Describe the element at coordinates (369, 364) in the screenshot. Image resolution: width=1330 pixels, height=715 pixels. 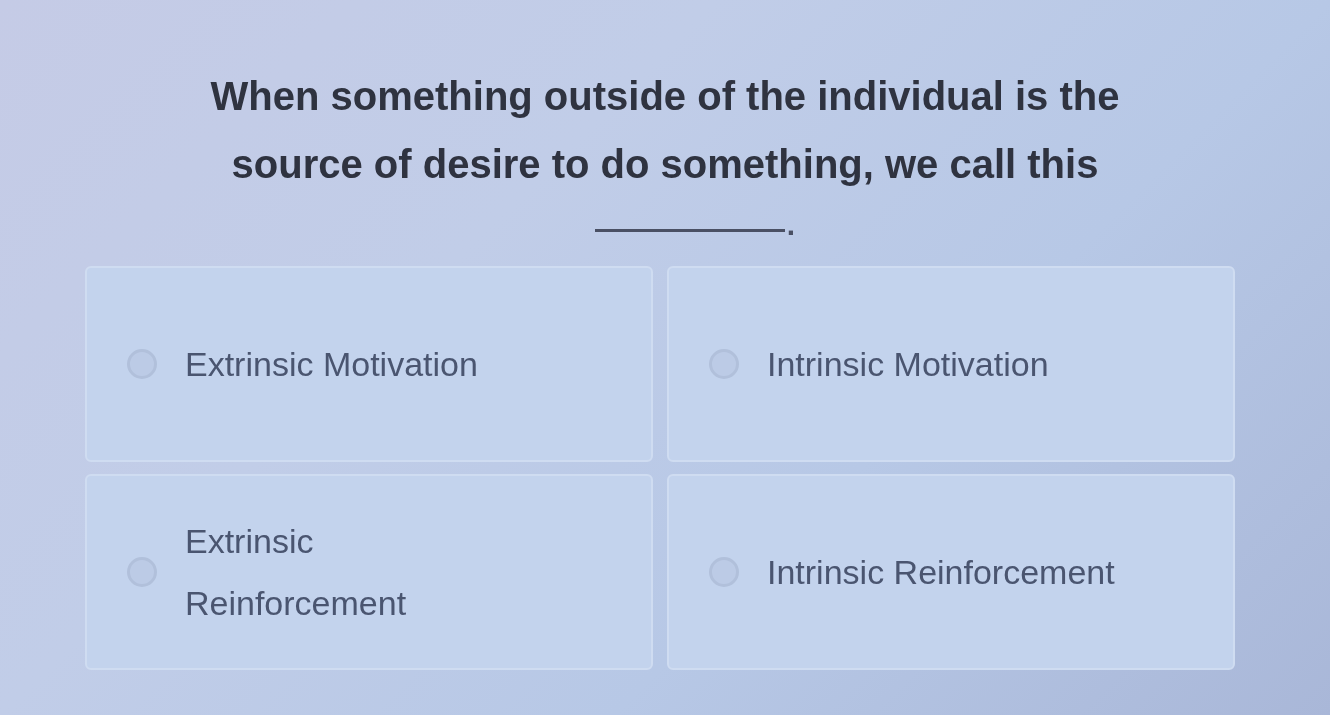
I see `answer-option: Extrinsic Motivation` at that location.